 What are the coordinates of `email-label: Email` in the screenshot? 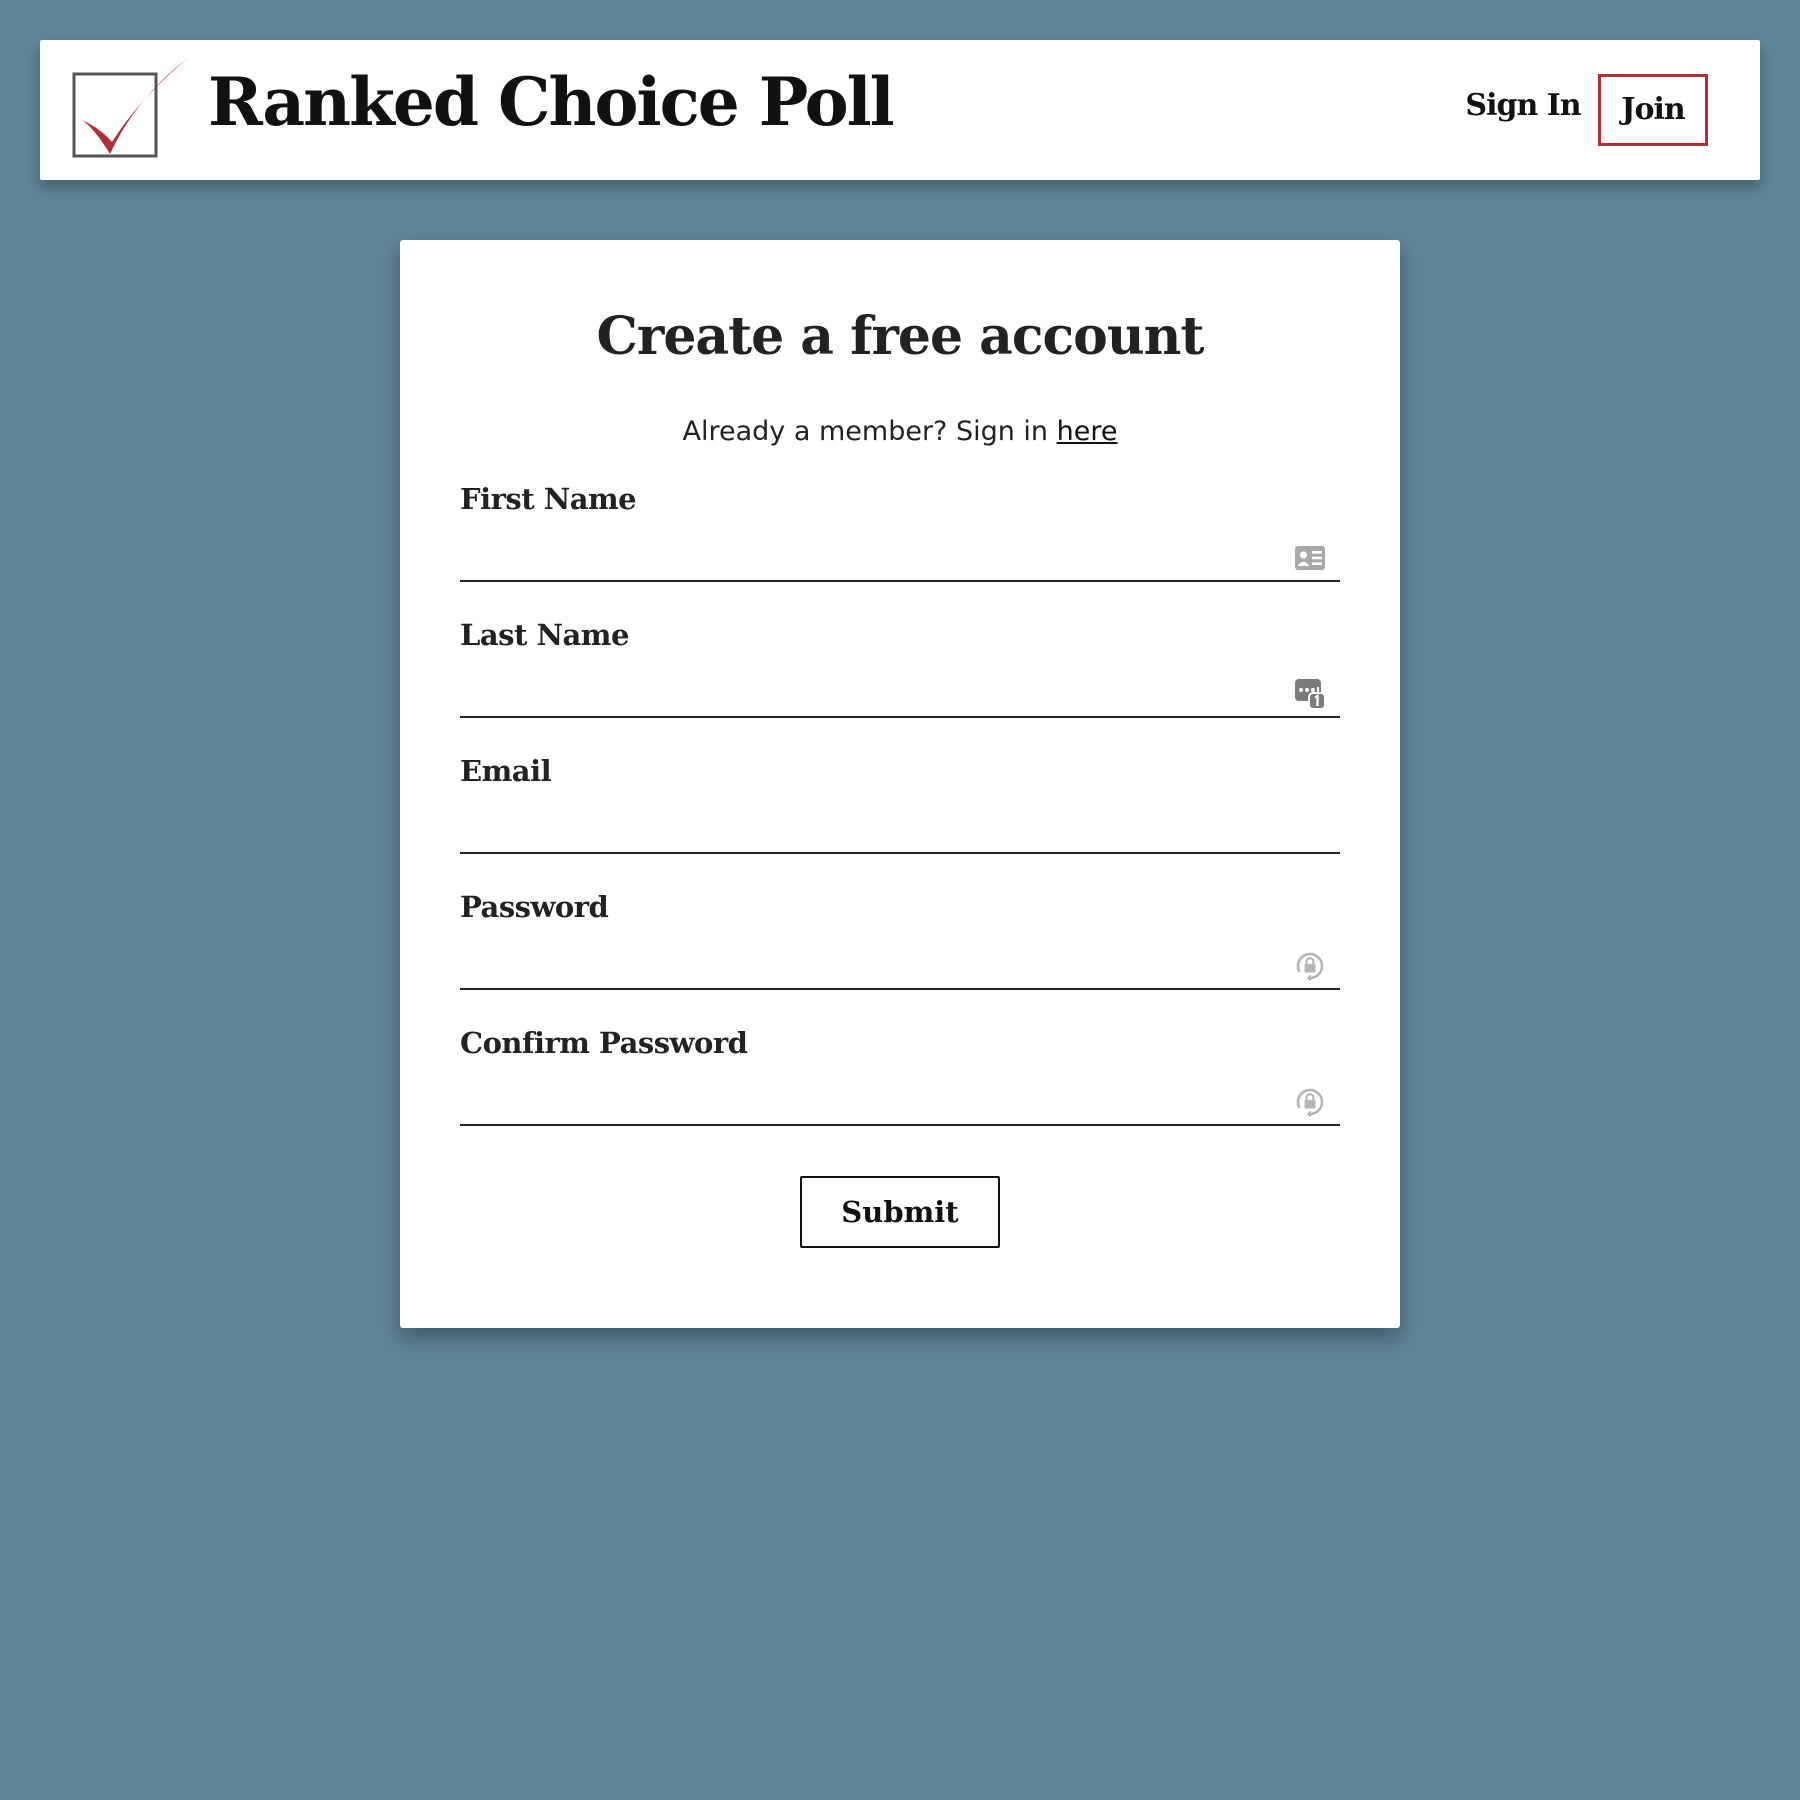 It's located at (506, 771).